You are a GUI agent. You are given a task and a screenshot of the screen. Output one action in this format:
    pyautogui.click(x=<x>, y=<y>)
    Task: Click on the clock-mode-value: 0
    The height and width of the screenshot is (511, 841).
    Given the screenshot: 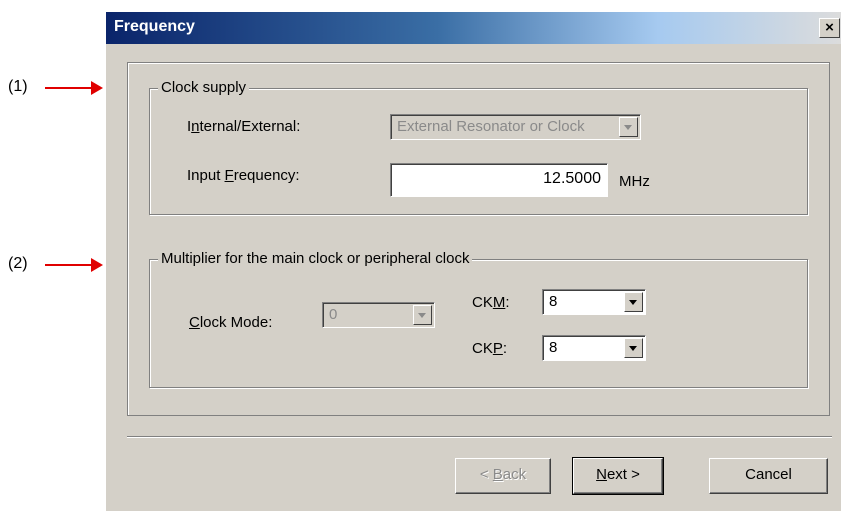 What is the action you would take?
    pyautogui.click(x=333, y=314)
    